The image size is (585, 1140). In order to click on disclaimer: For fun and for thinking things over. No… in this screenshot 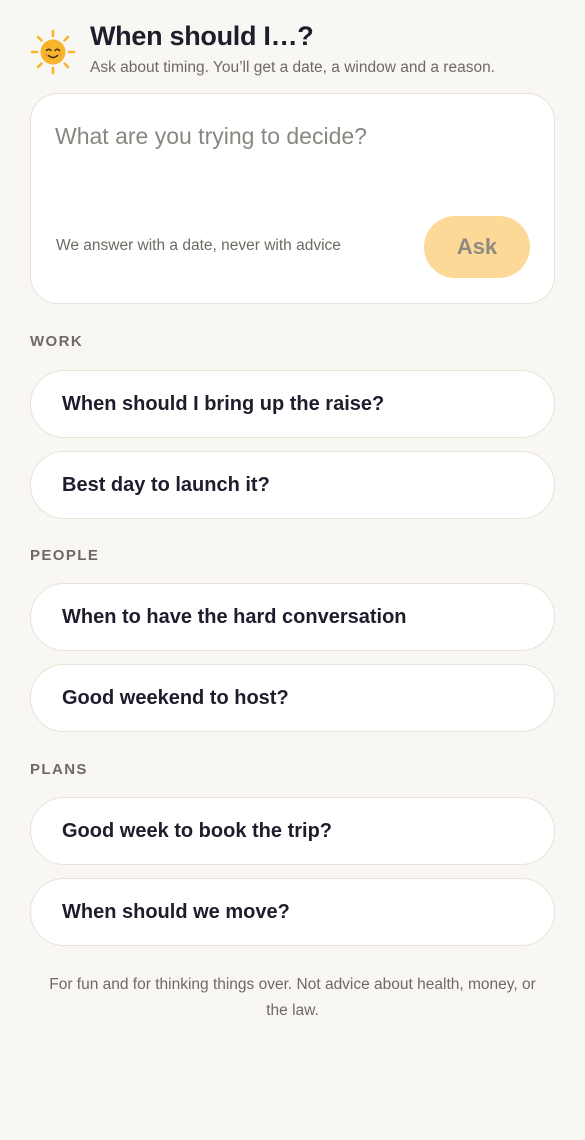, I will do `click(292, 997)`.